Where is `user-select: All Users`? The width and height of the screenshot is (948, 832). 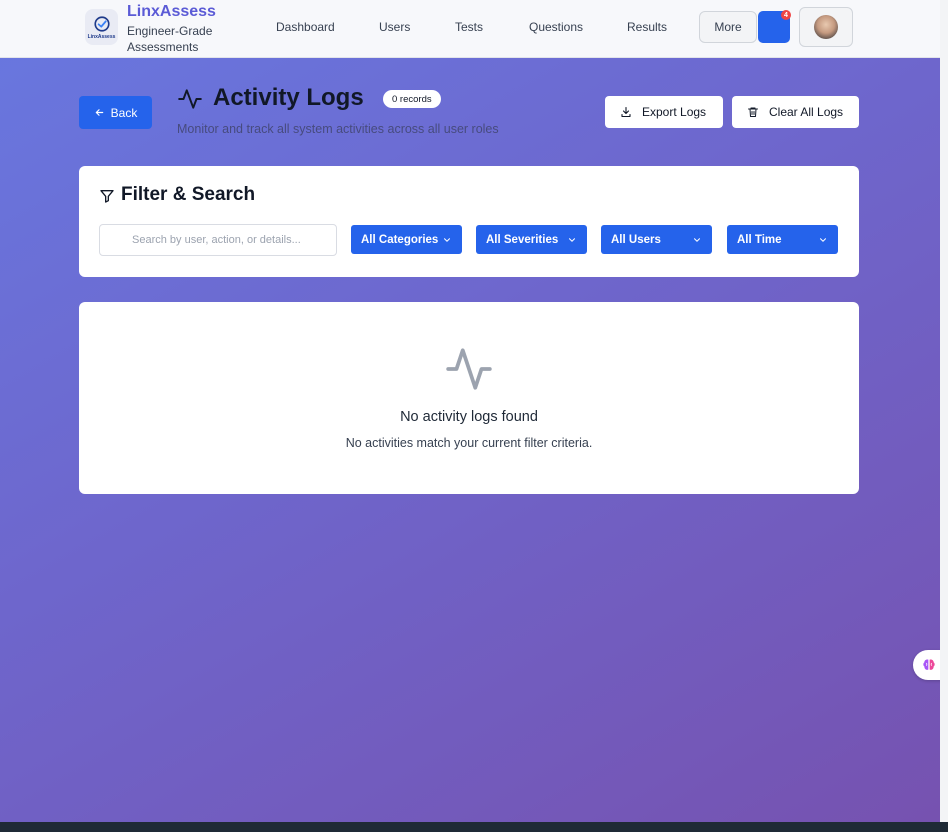
user-select: All Users is located at coordinates (656, 239).